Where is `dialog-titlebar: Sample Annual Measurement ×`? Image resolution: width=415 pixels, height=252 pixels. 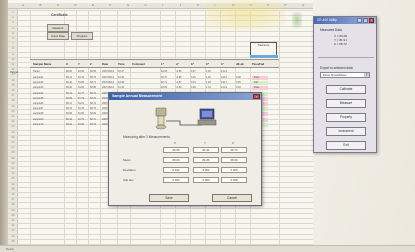
dialog-titlebar: Sample Annual Measurement × is located at coordinates (185, 96).